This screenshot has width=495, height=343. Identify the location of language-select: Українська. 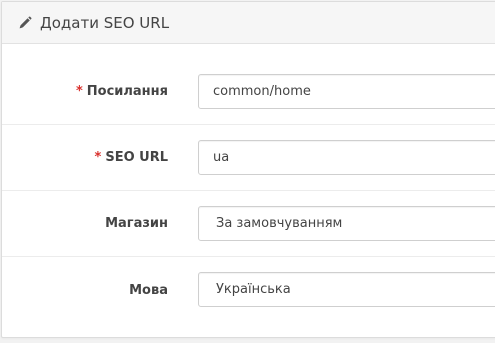
(346, 289).